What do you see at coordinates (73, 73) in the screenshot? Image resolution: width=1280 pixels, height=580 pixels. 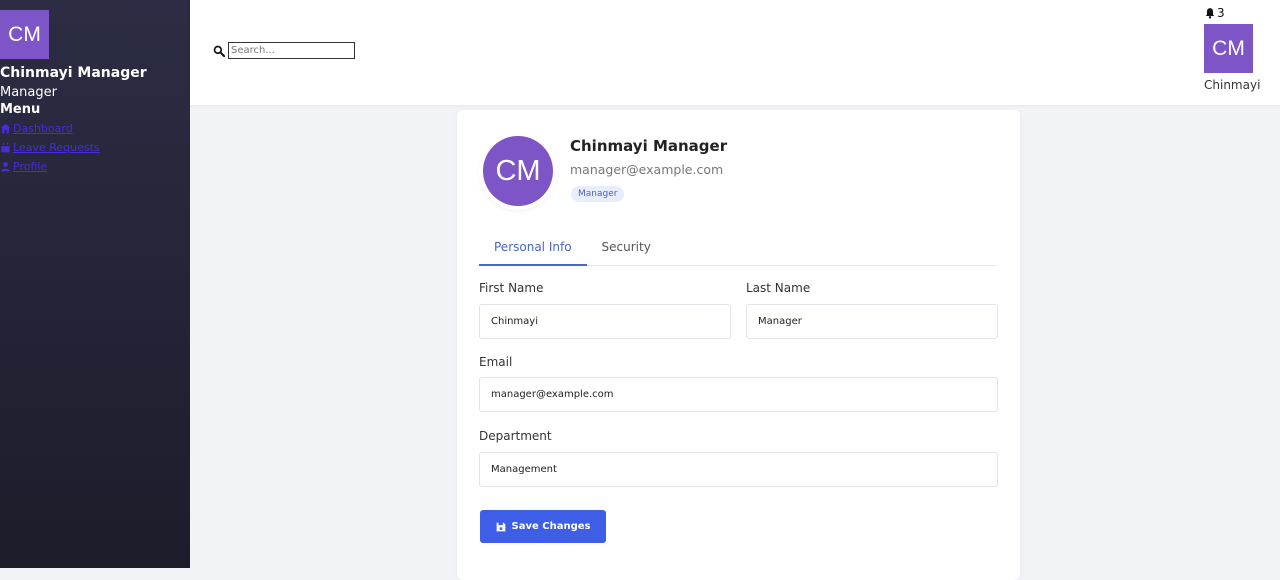 I see `sidebar-user-name: Chinmayi Manager` at bounding box center [73, 73].